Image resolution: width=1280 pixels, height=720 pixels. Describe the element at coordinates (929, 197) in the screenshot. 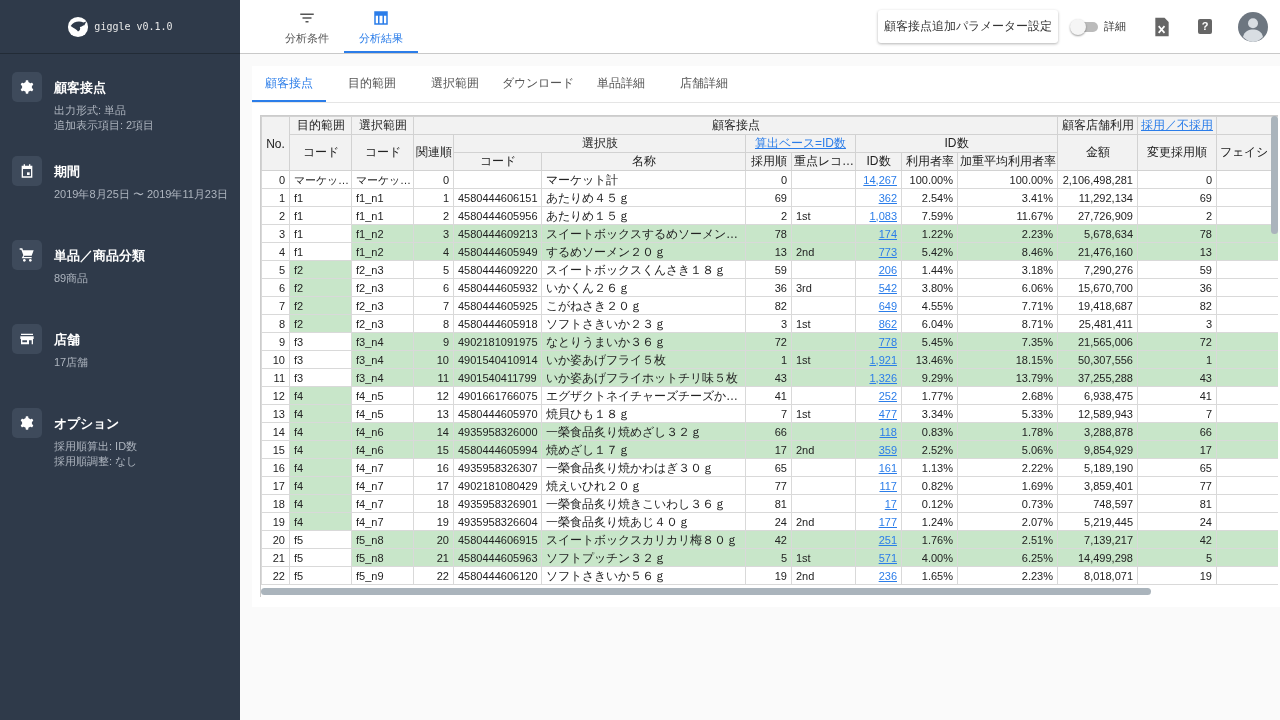

I see `table-cell: 2.54%` at that location.